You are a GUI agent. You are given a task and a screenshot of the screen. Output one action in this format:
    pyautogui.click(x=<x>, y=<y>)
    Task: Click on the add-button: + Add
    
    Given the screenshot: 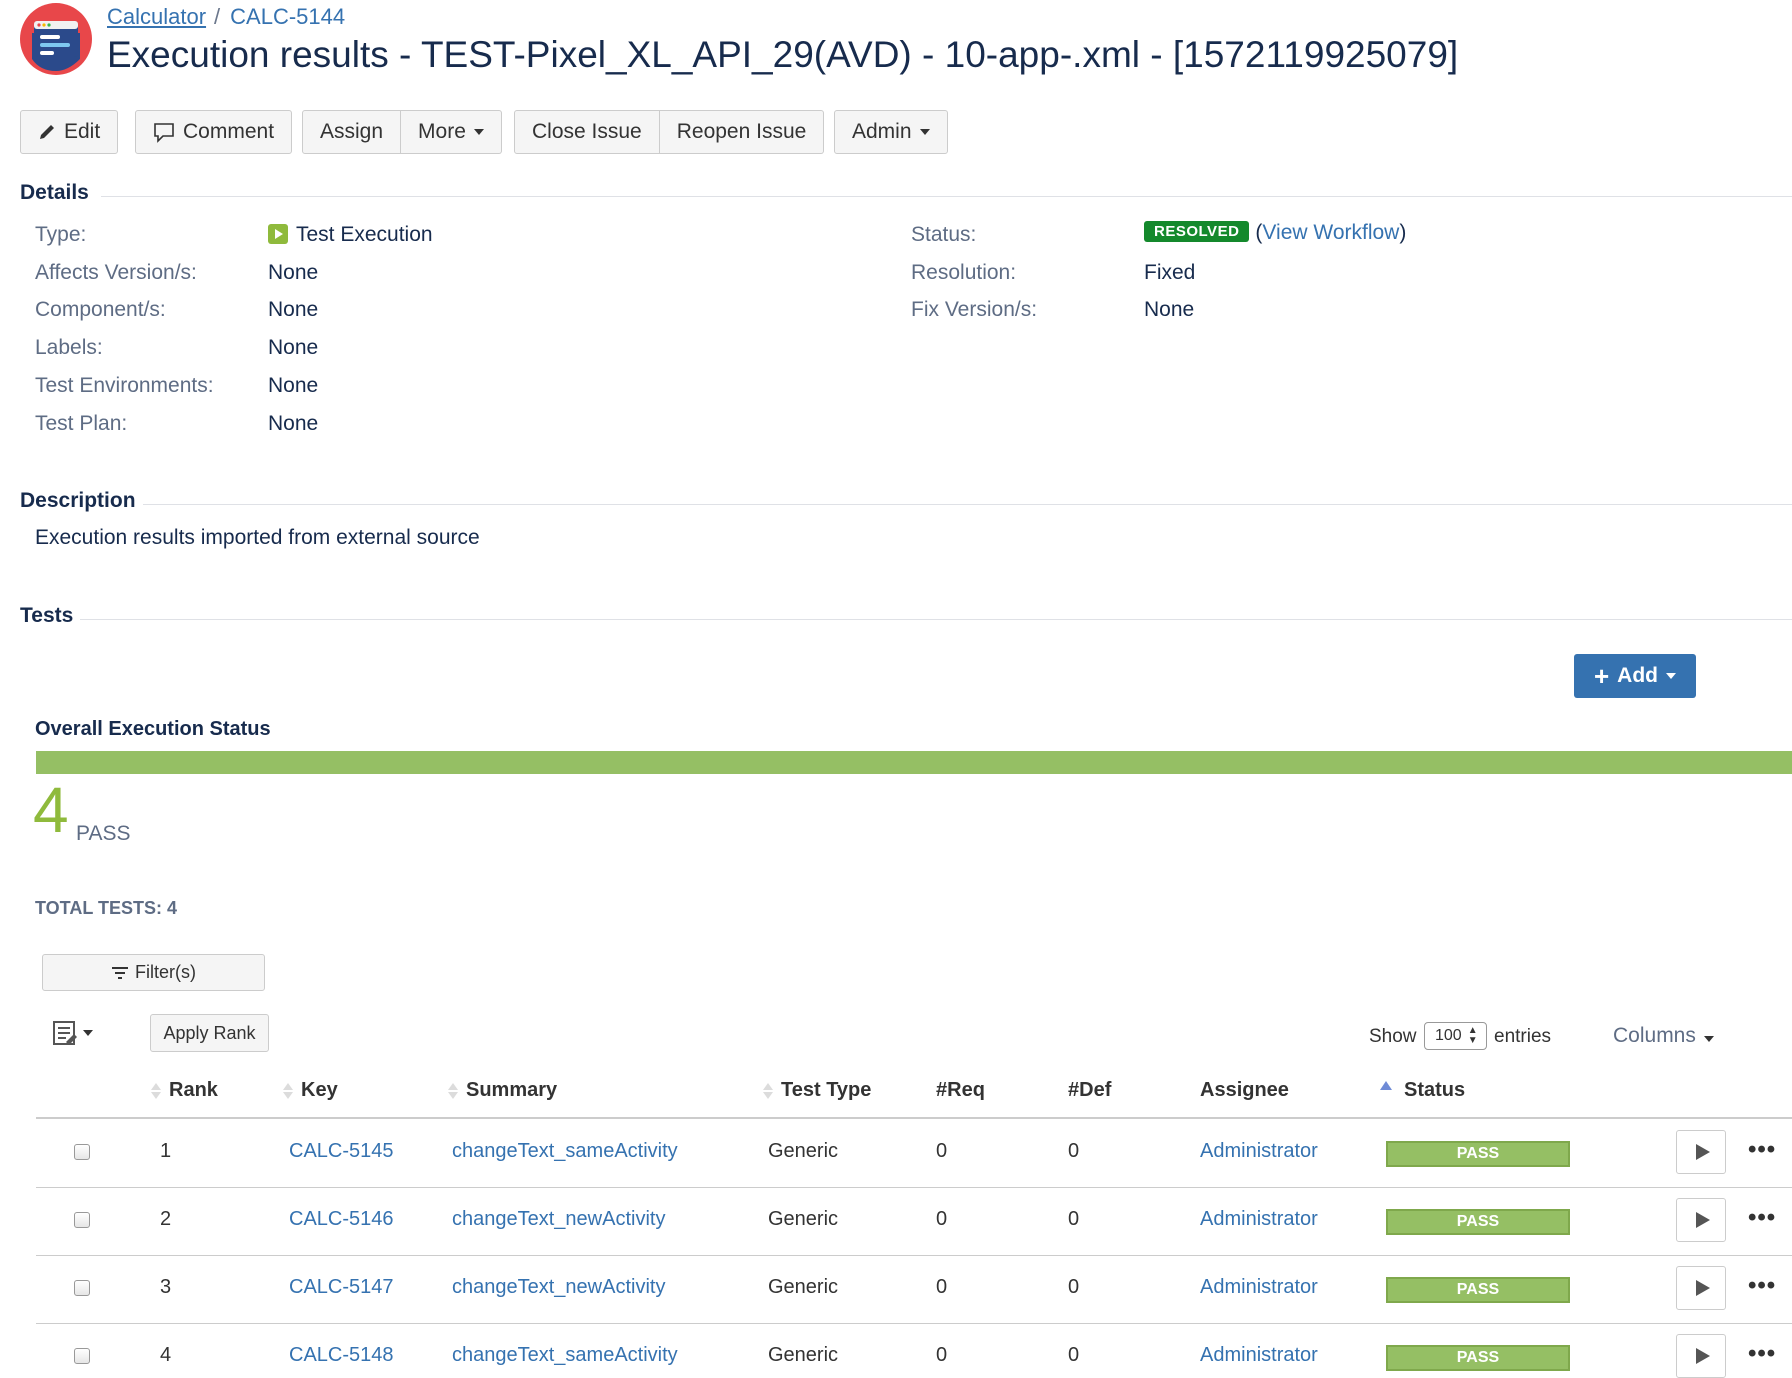 What is the action you would take?
    pyautogui.click(x=1635, y=676)
    